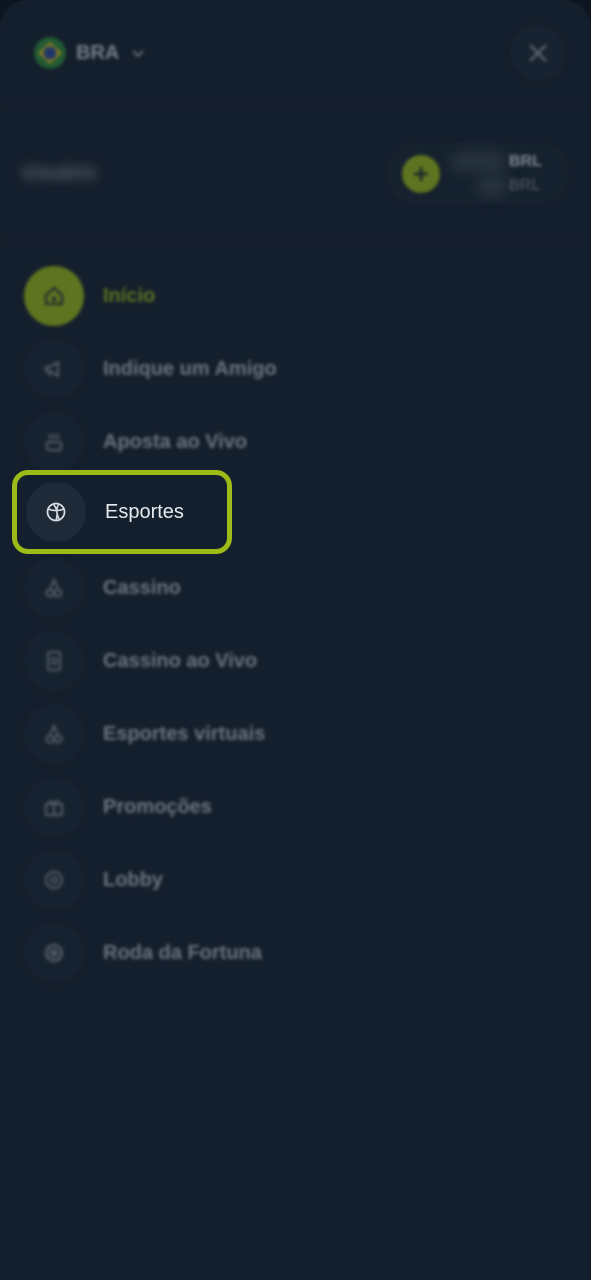 The height and width of the screenshot is (1280, 591). I want to click on balance-amount, so click(478, 162).